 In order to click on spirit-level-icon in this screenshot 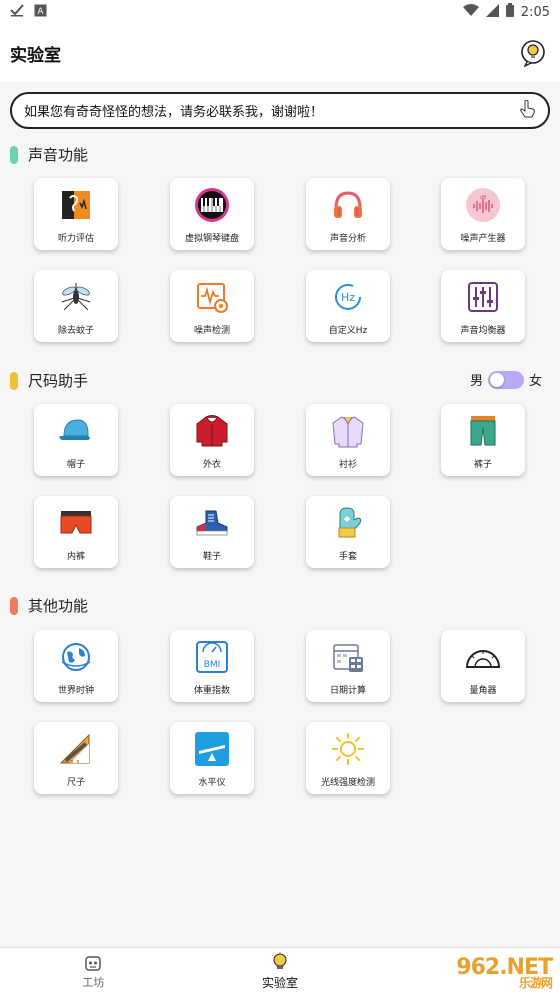, I will do `click(212, 749)`.